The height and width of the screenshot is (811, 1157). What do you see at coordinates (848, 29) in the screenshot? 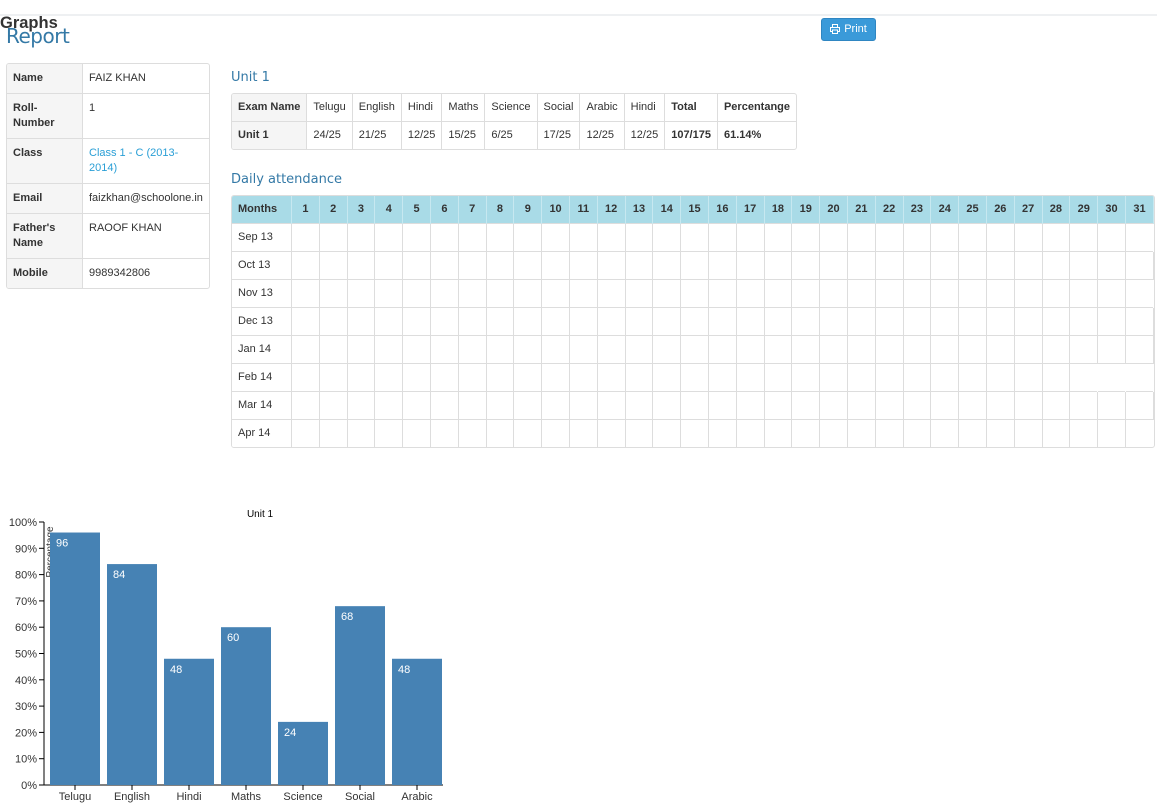
I see `print-button: Print` at bounding box center [848, 29].